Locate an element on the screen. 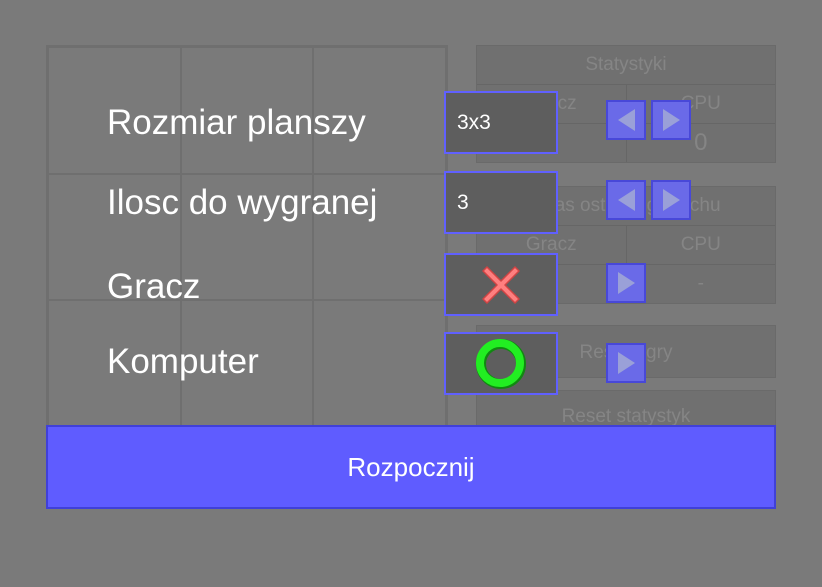 The width and height of the screenshot is (822, 587). computer-label: Komputer is located at coordinates (183, 361).